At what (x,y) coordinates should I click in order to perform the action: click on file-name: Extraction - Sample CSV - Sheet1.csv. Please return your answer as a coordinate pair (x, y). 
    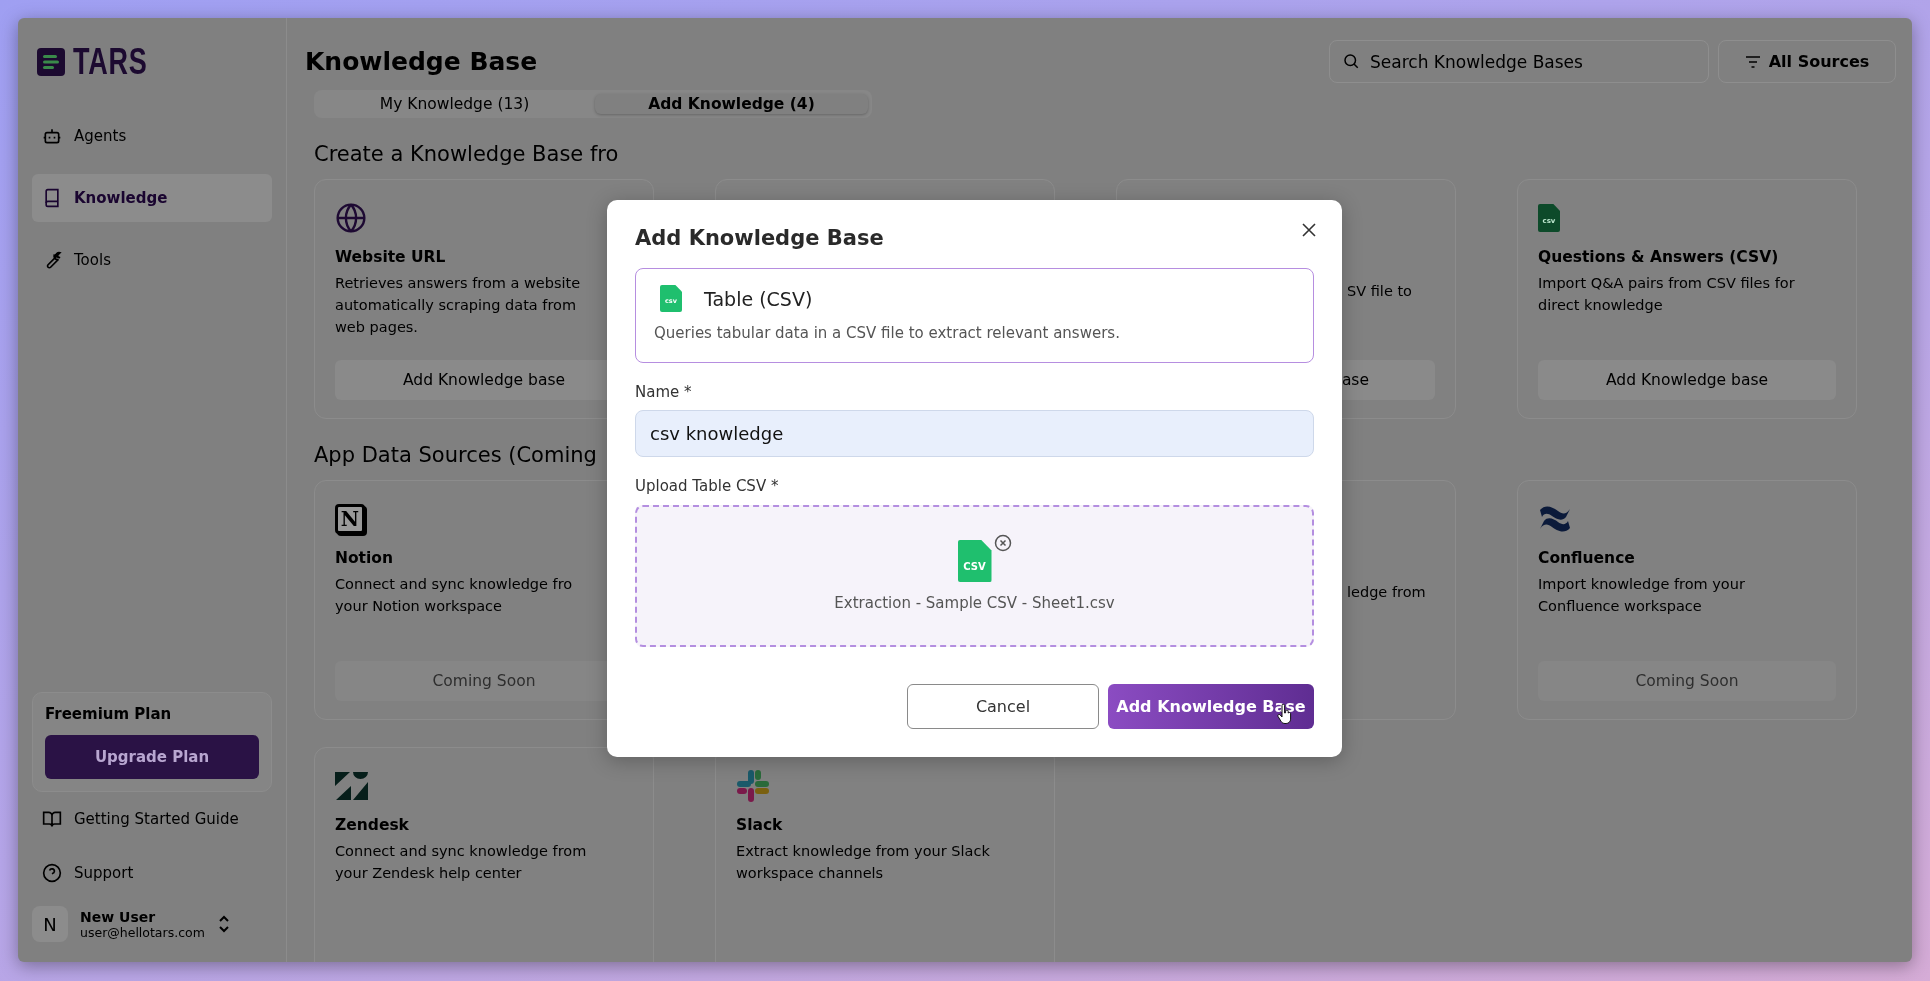
    Looking at the image, I should click on (974, 603).